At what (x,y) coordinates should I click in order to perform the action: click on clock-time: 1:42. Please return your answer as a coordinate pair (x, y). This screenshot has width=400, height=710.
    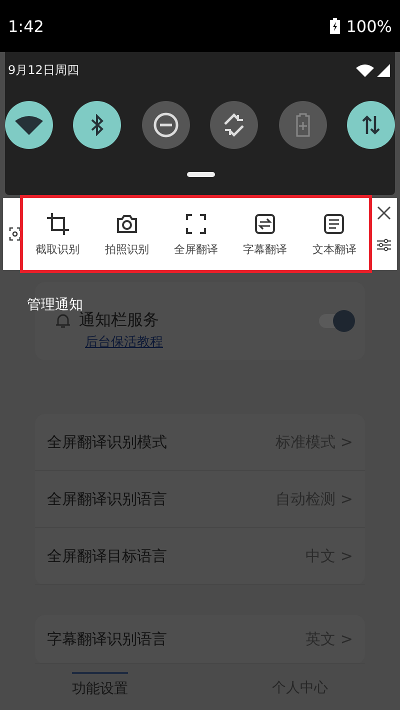
    Looking at the image, I should click on (26, 26).